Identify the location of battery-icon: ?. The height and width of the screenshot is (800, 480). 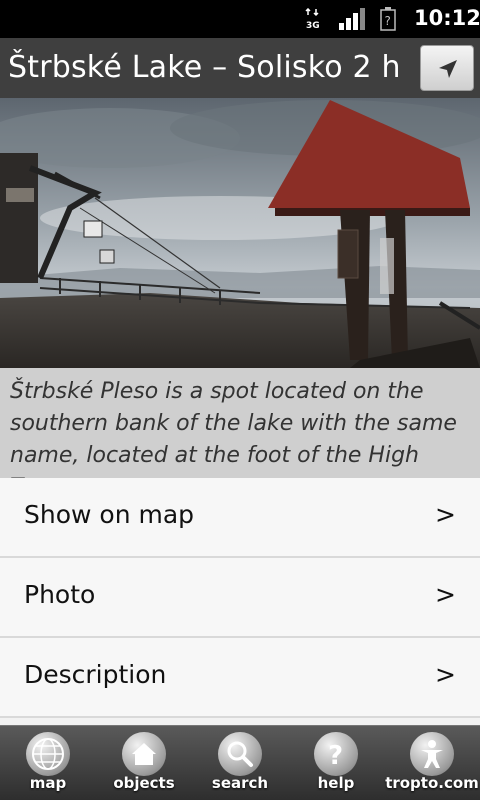
(388, 19).